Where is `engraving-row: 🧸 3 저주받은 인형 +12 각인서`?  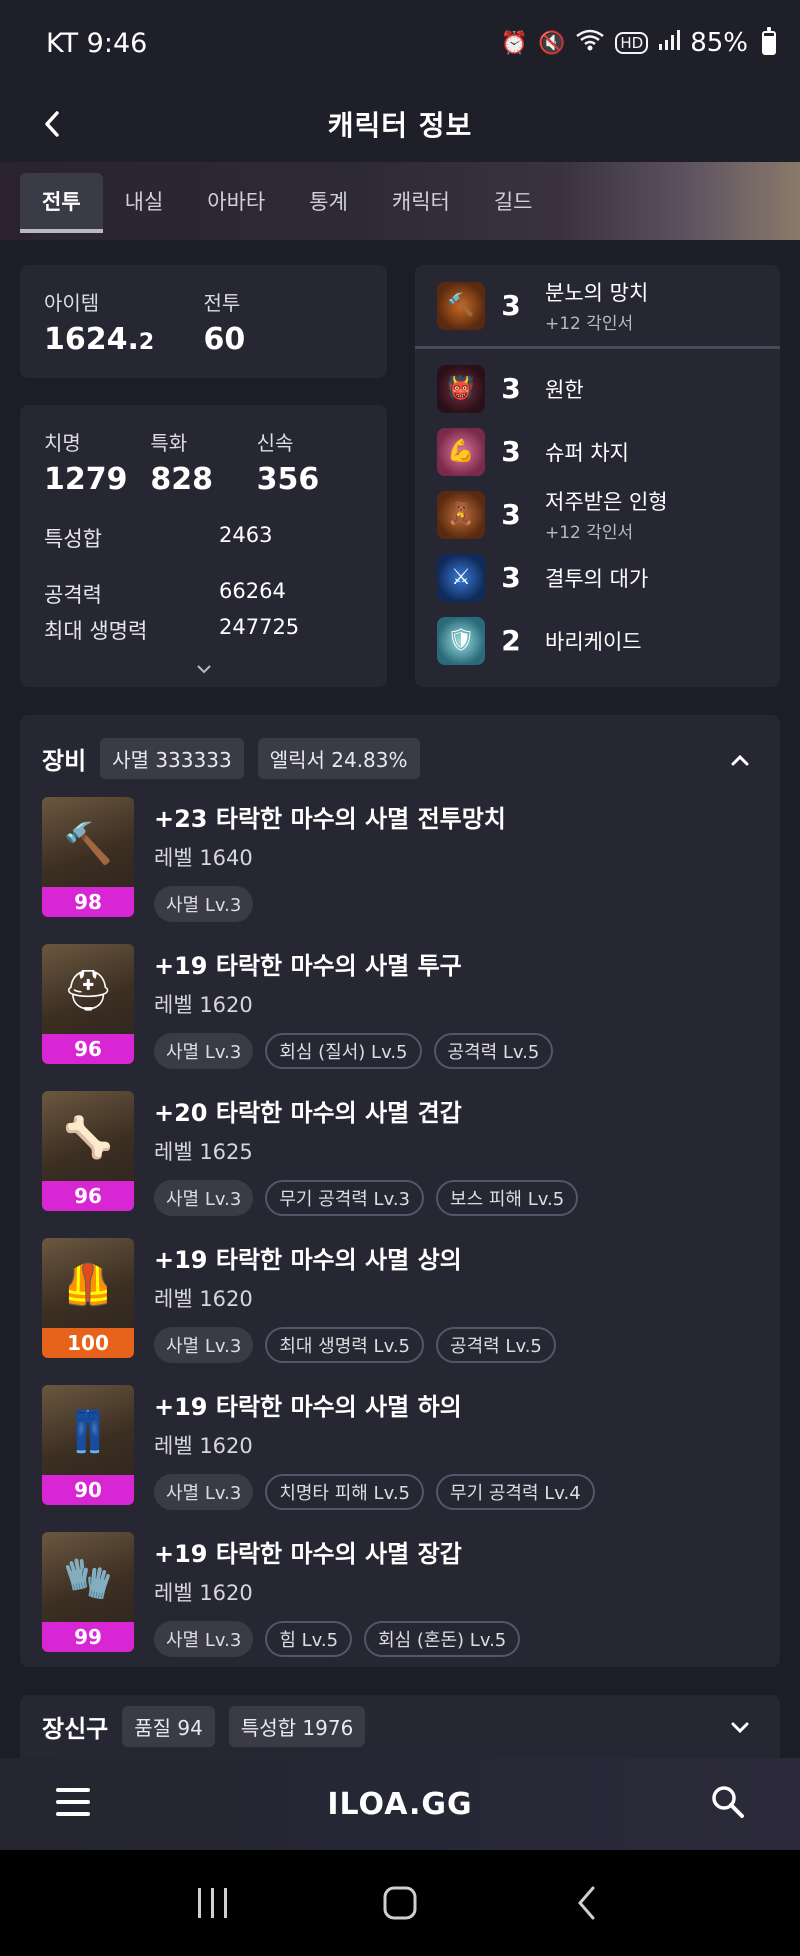
engraving-row: 🧸 3 저주받은 인형 +12 각인서 is located at coordinates (597, 514).